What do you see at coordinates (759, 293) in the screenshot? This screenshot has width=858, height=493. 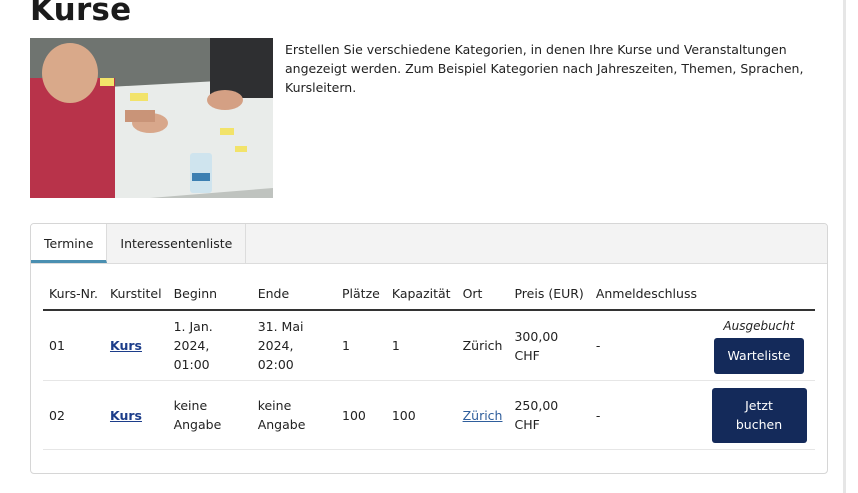 I see `header-actions` at bounding box center [759, 293].